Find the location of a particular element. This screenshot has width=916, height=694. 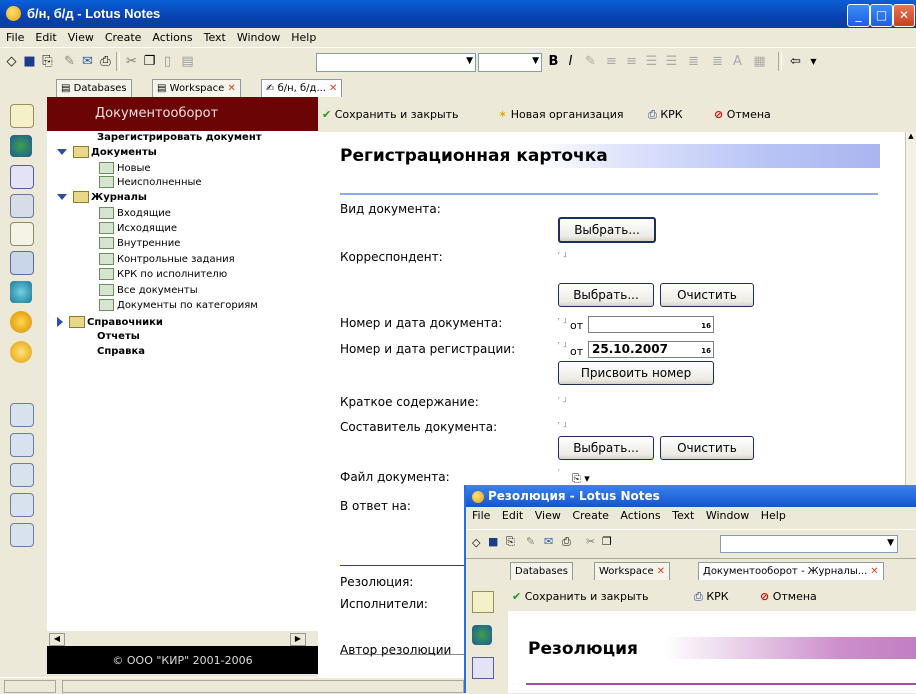

table-icon: ▦ is located at coordinates (759, 61).